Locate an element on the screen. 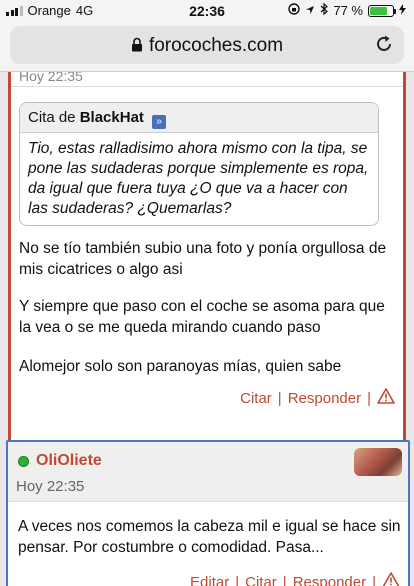 The height and width of the screenshot is (586, 414). url-display: forocoches.com is located at coordinates (207, 46).